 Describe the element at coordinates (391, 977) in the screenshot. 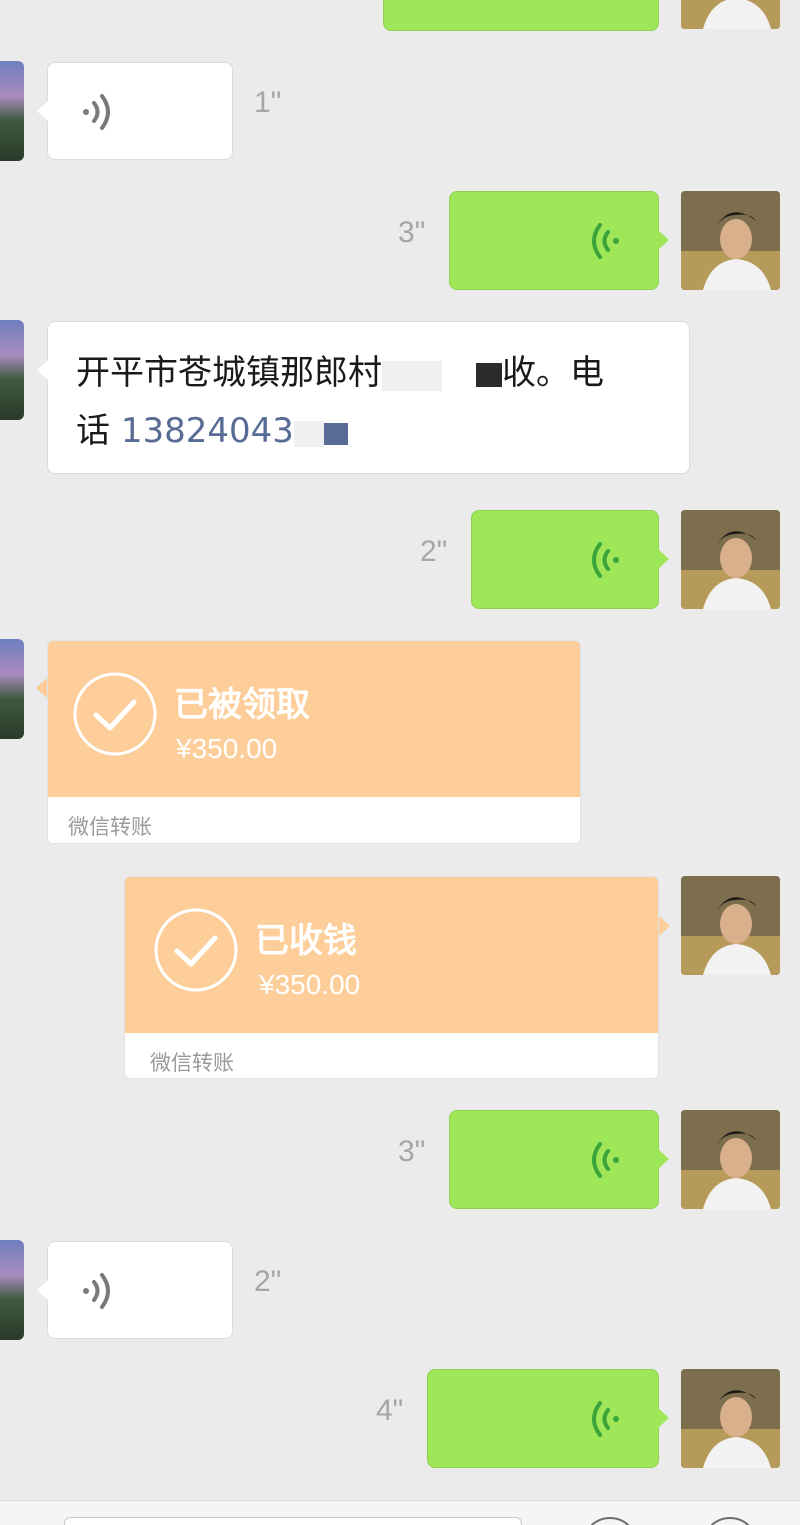

I see `transfer-card-sent: 已收钱 ¥350.00 微信转账` at that location.